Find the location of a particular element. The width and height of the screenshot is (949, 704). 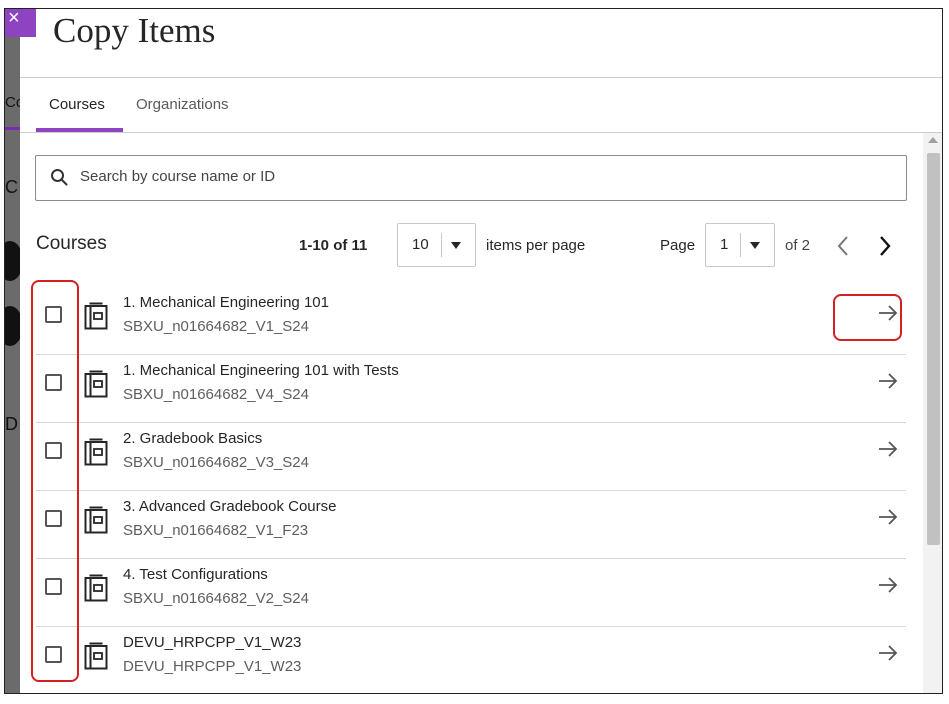

scrollbar-thumb is located at coordinates (933, 349).